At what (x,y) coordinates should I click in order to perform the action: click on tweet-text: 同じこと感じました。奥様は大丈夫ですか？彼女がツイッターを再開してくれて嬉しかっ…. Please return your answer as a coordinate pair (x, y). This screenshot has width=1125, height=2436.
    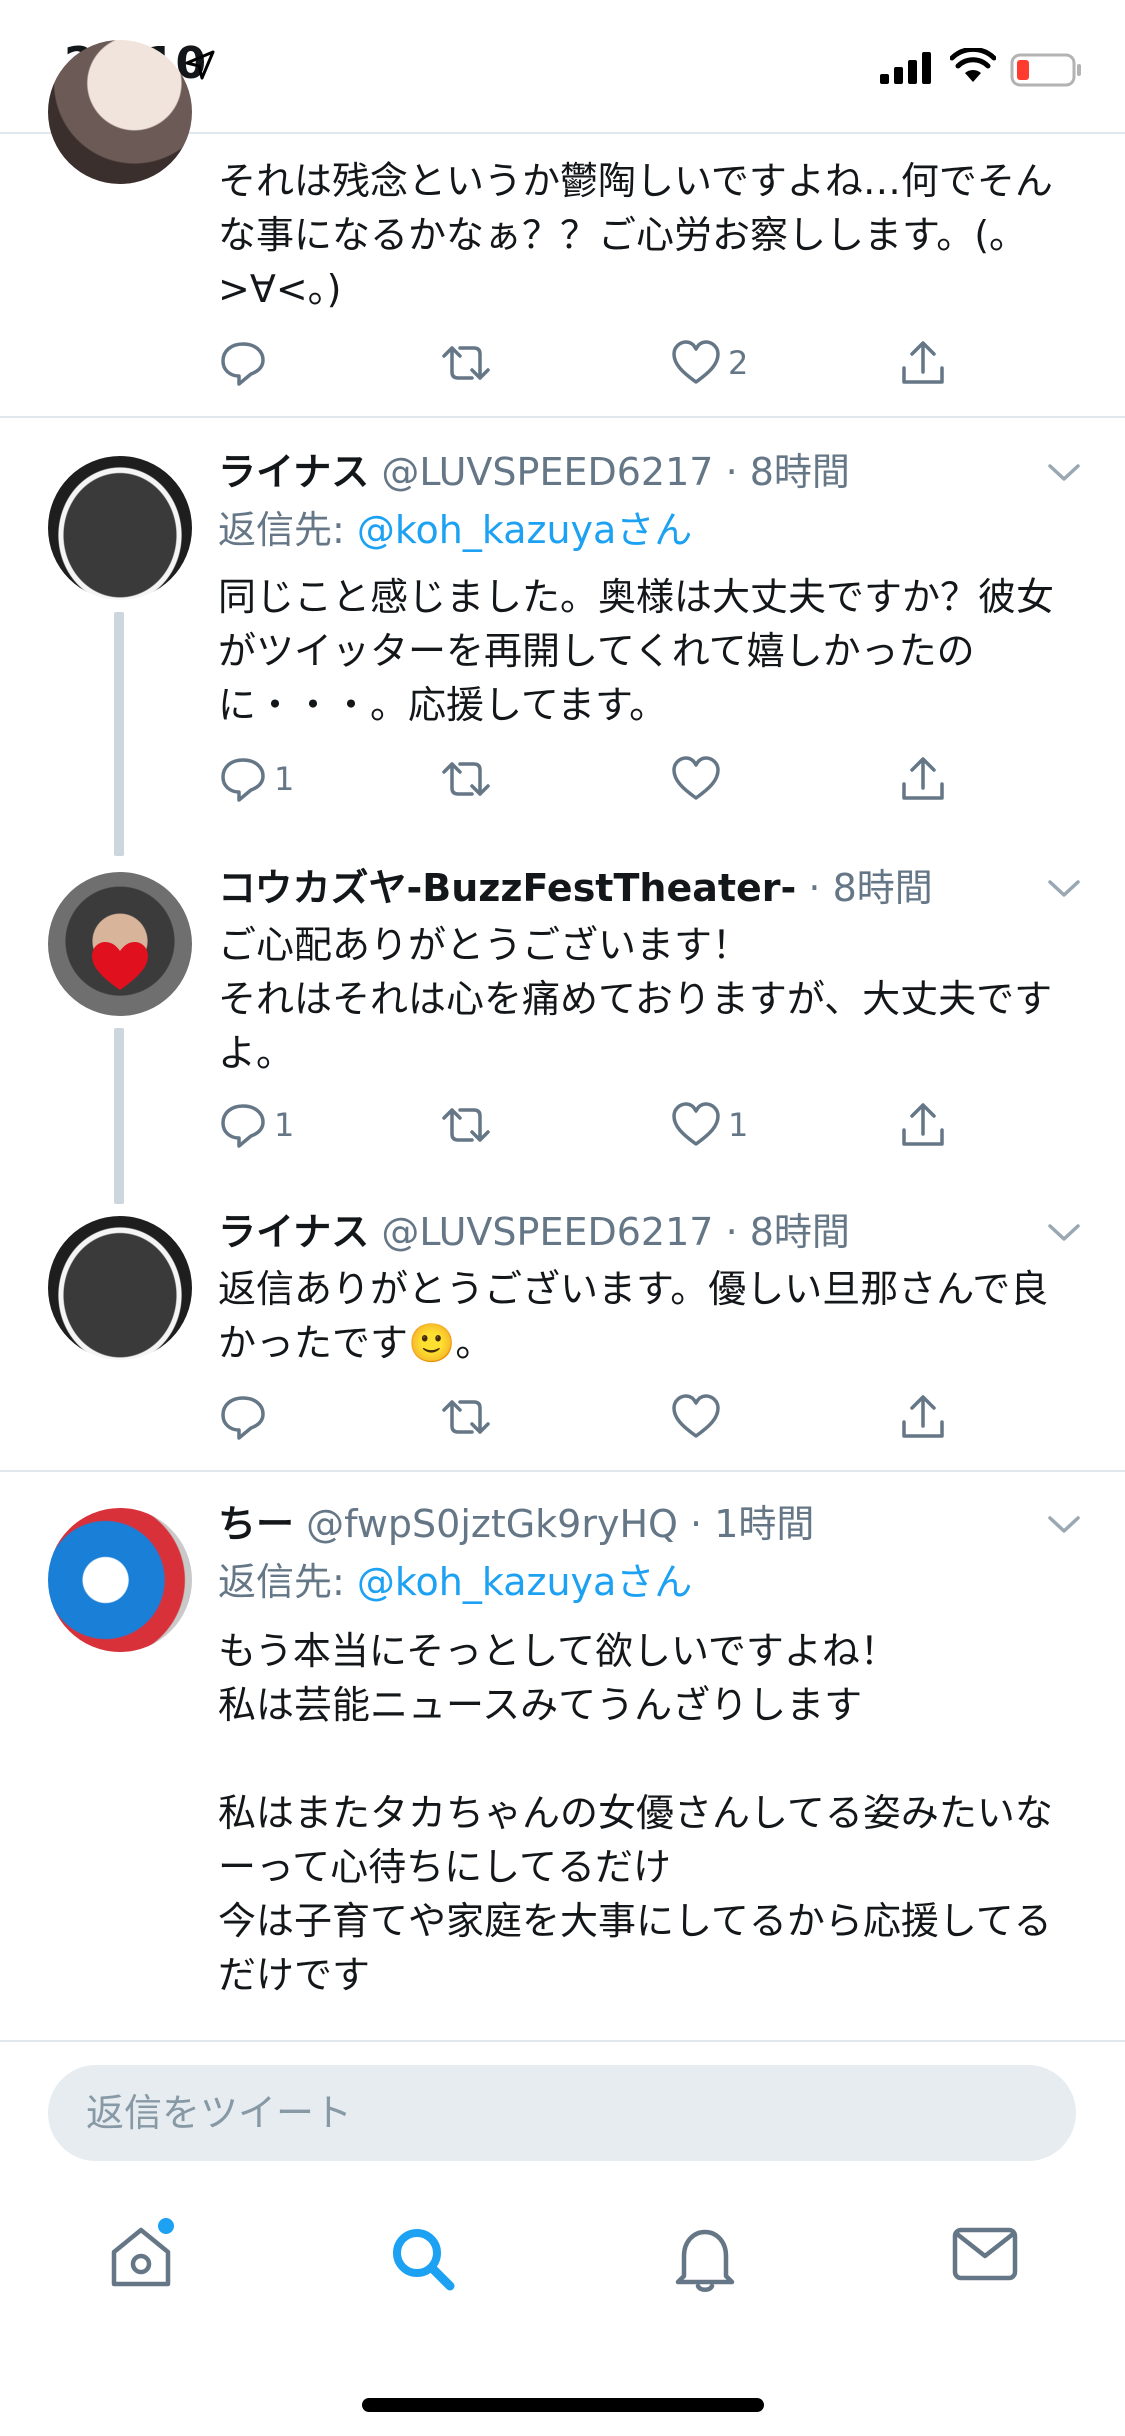
    Looking at the image, I should click on (636, 651).